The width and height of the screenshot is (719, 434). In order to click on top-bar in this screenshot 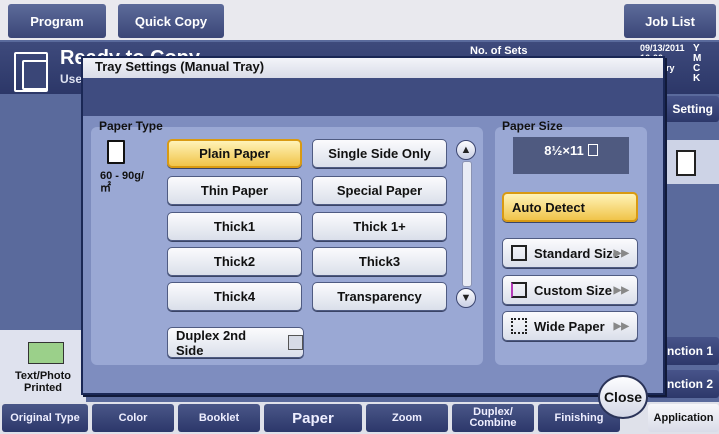, I will do `click(359, 20)`.